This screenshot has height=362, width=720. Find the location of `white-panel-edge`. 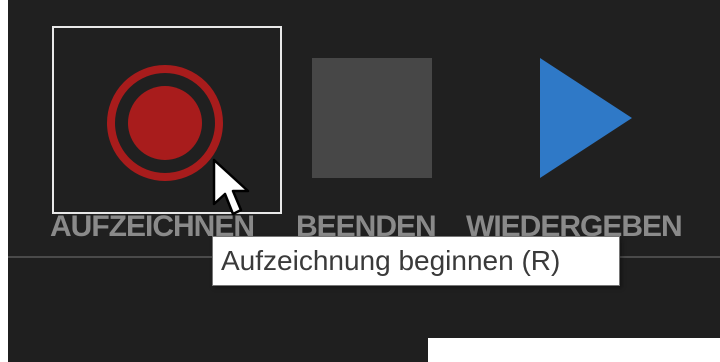

white-panel-edge is located at coordinates (574, 350).